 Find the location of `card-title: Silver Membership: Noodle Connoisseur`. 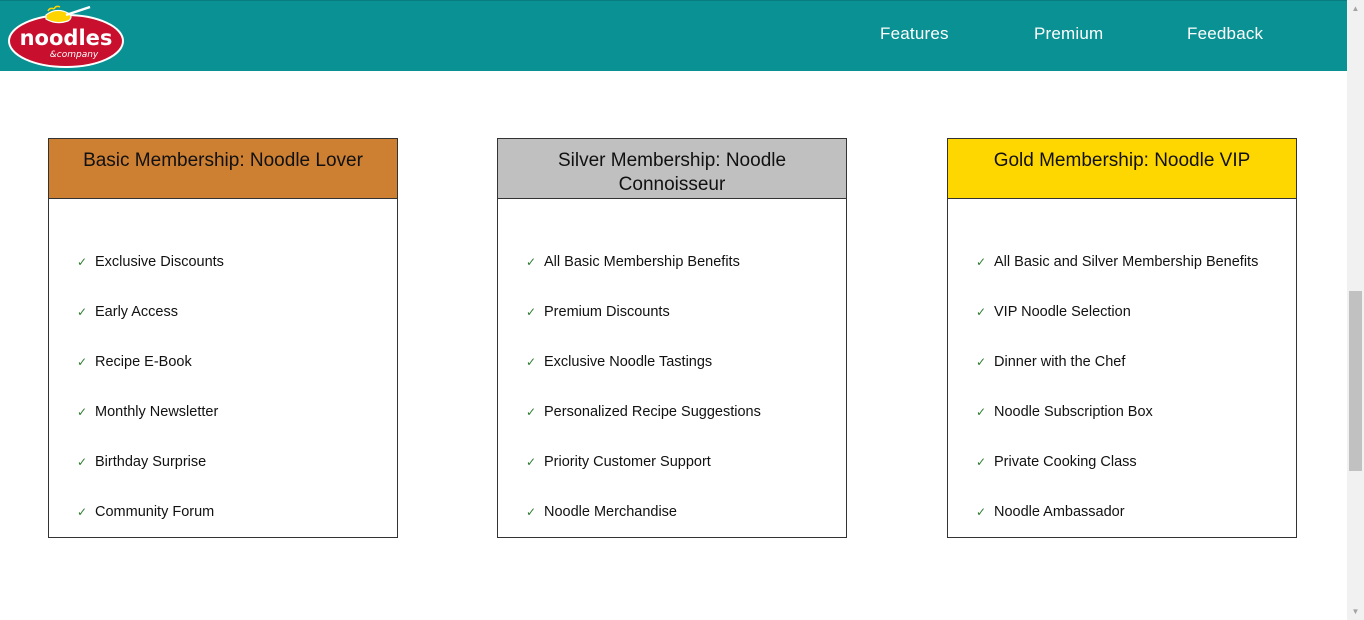

card-title: Silver Membership: Noodle Connoisseur is located at coordinates (672, 169).